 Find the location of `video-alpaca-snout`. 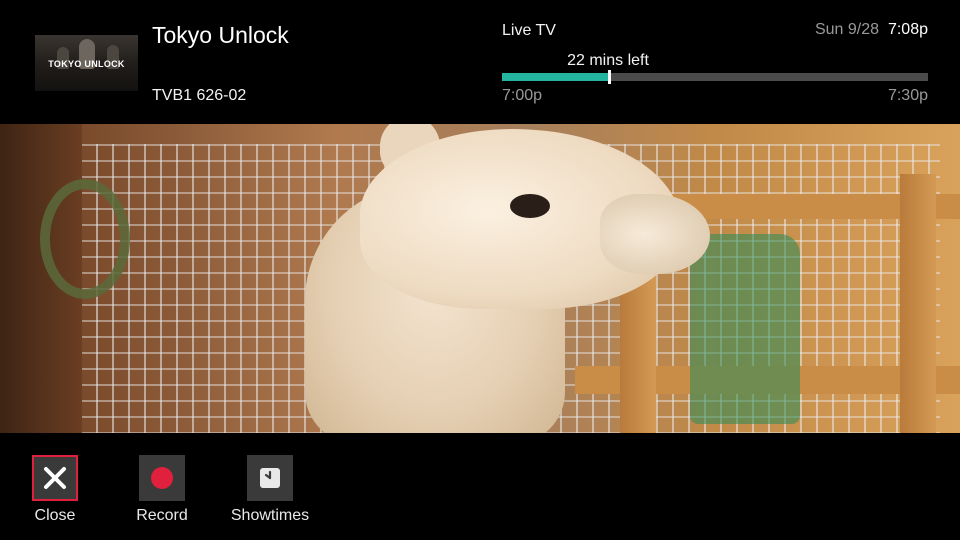

video-alpaca-snout is located at coordinates (655, 234).